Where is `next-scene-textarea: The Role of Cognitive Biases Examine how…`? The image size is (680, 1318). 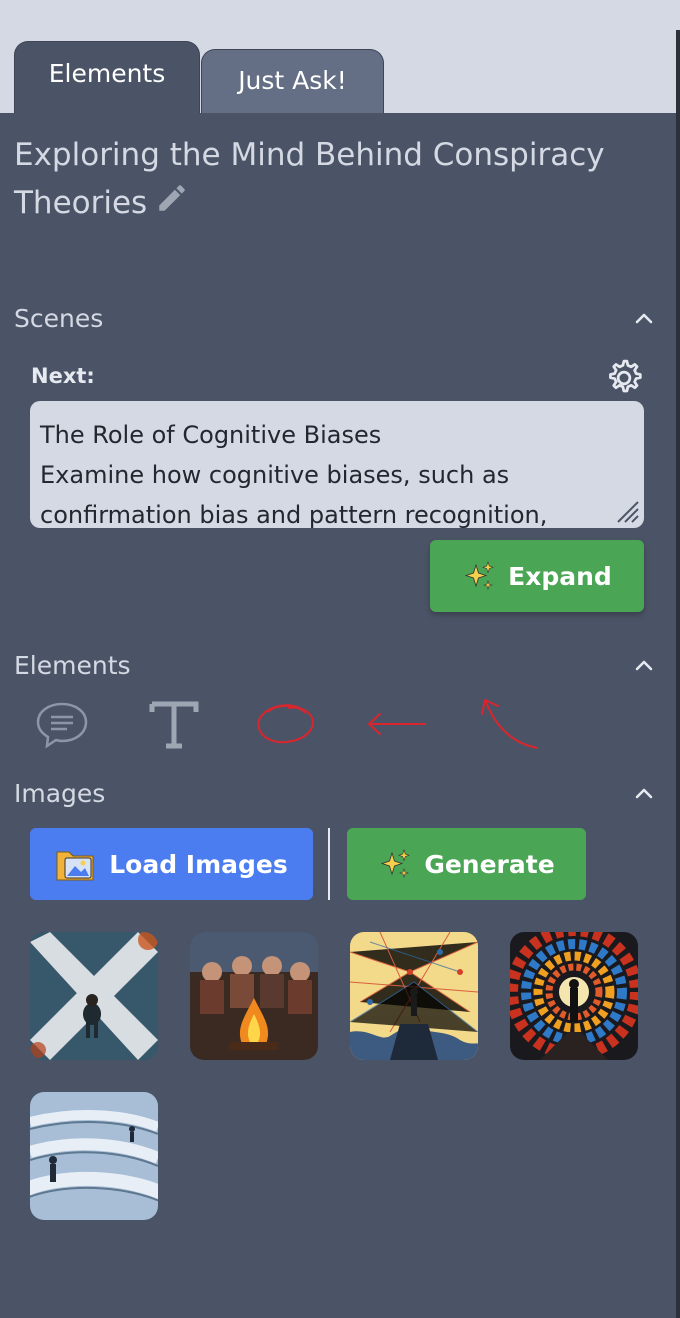 next-scene-textarea: The Role of Cognitive Biases Examine how… is located at coordinates (337, 464).